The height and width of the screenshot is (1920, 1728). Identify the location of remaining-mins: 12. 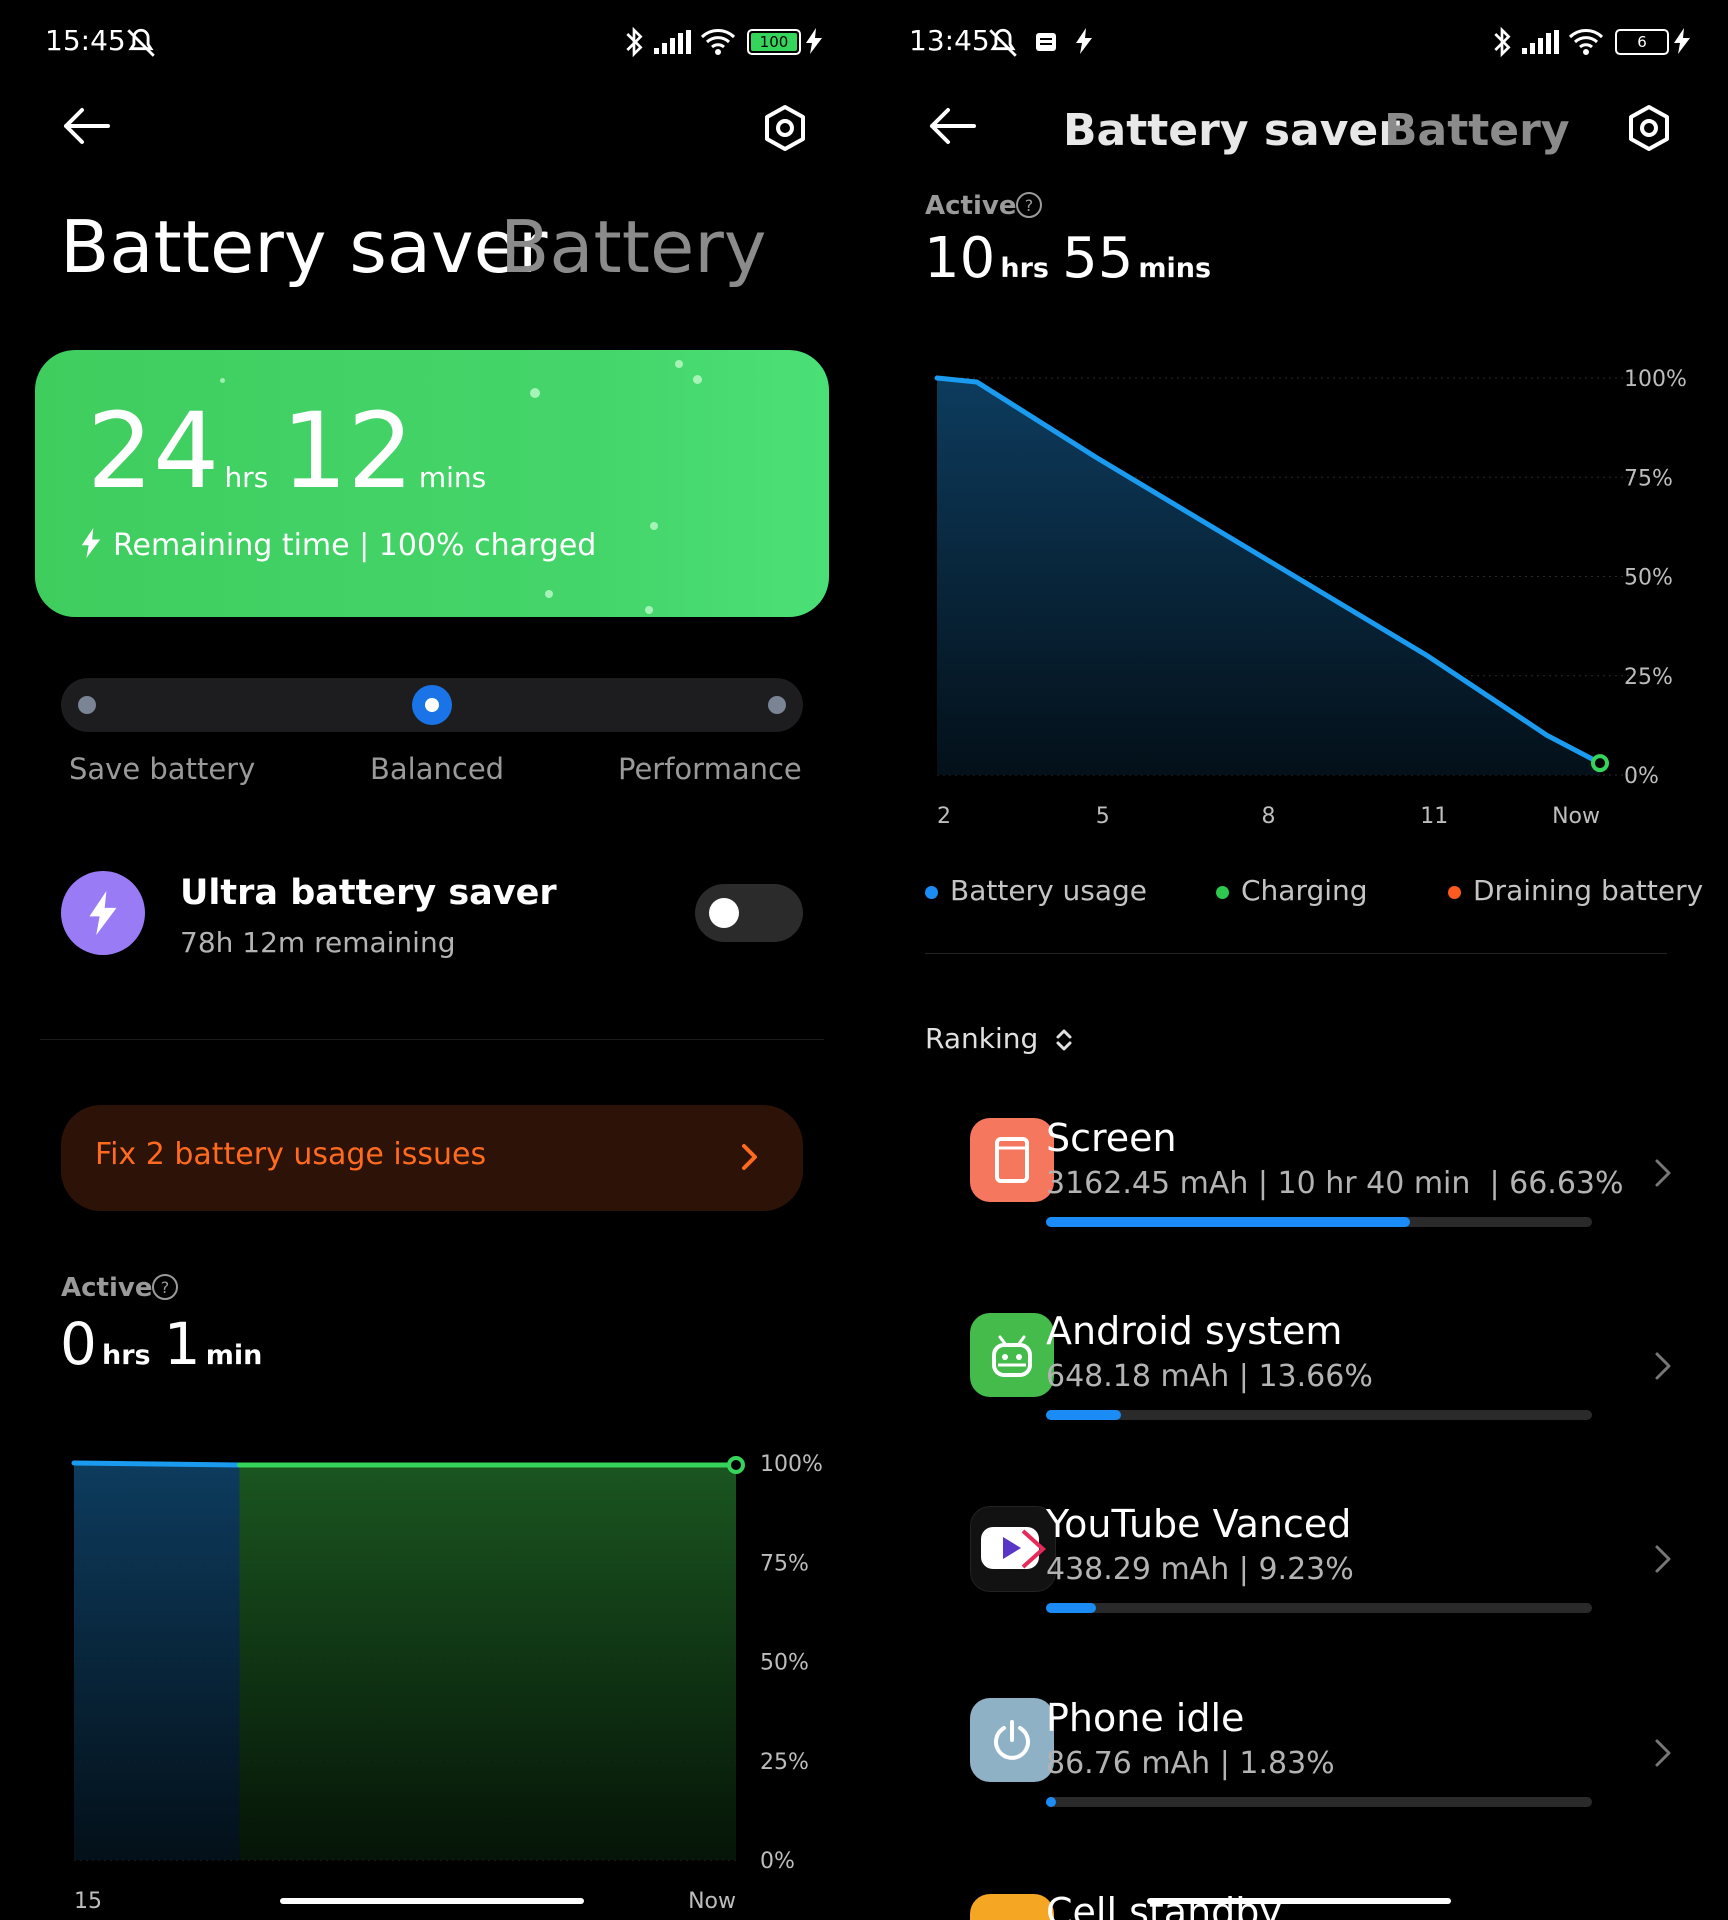
(347, 451).